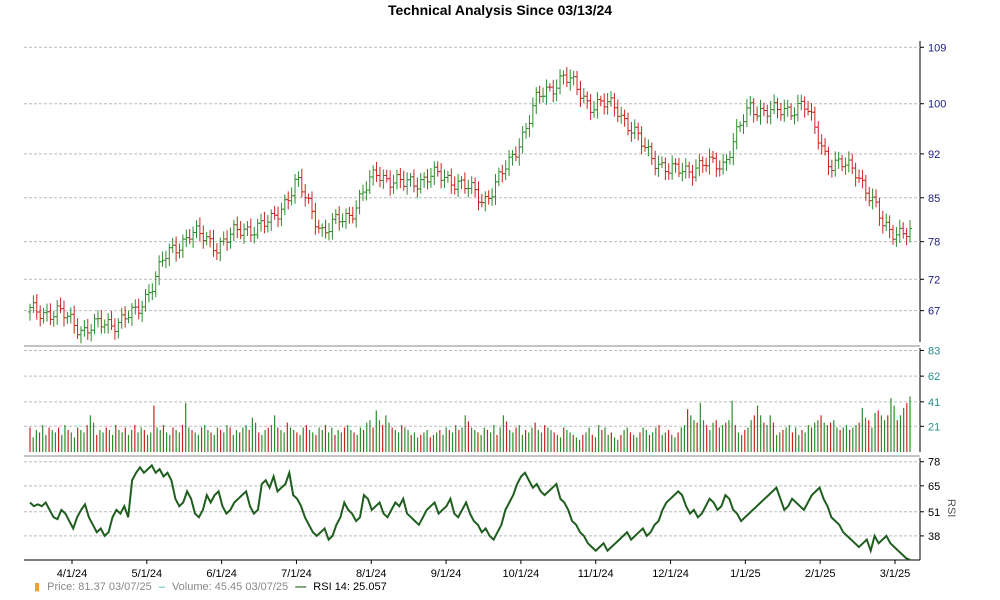  What do you see at coordinates (895, 574) in the screenshot?
I see `x-tick-label: 3/1/25` at bounding box center [895, 574].